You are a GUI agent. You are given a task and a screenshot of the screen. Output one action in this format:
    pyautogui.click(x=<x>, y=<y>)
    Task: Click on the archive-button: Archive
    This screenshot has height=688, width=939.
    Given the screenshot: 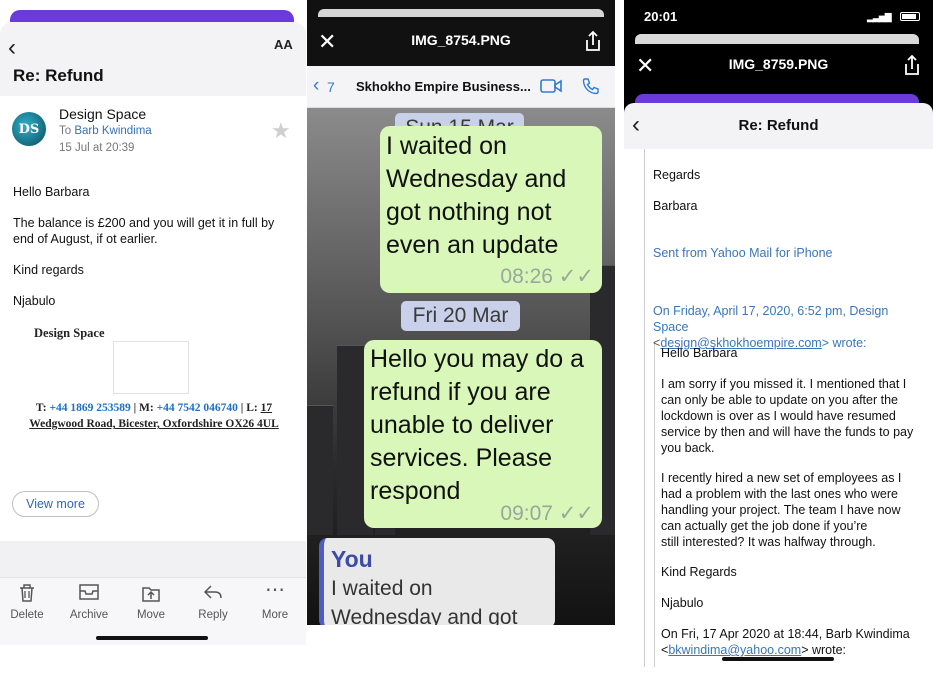 What is the action you would take?
    pyautogui.click(x=89, y=602)
    